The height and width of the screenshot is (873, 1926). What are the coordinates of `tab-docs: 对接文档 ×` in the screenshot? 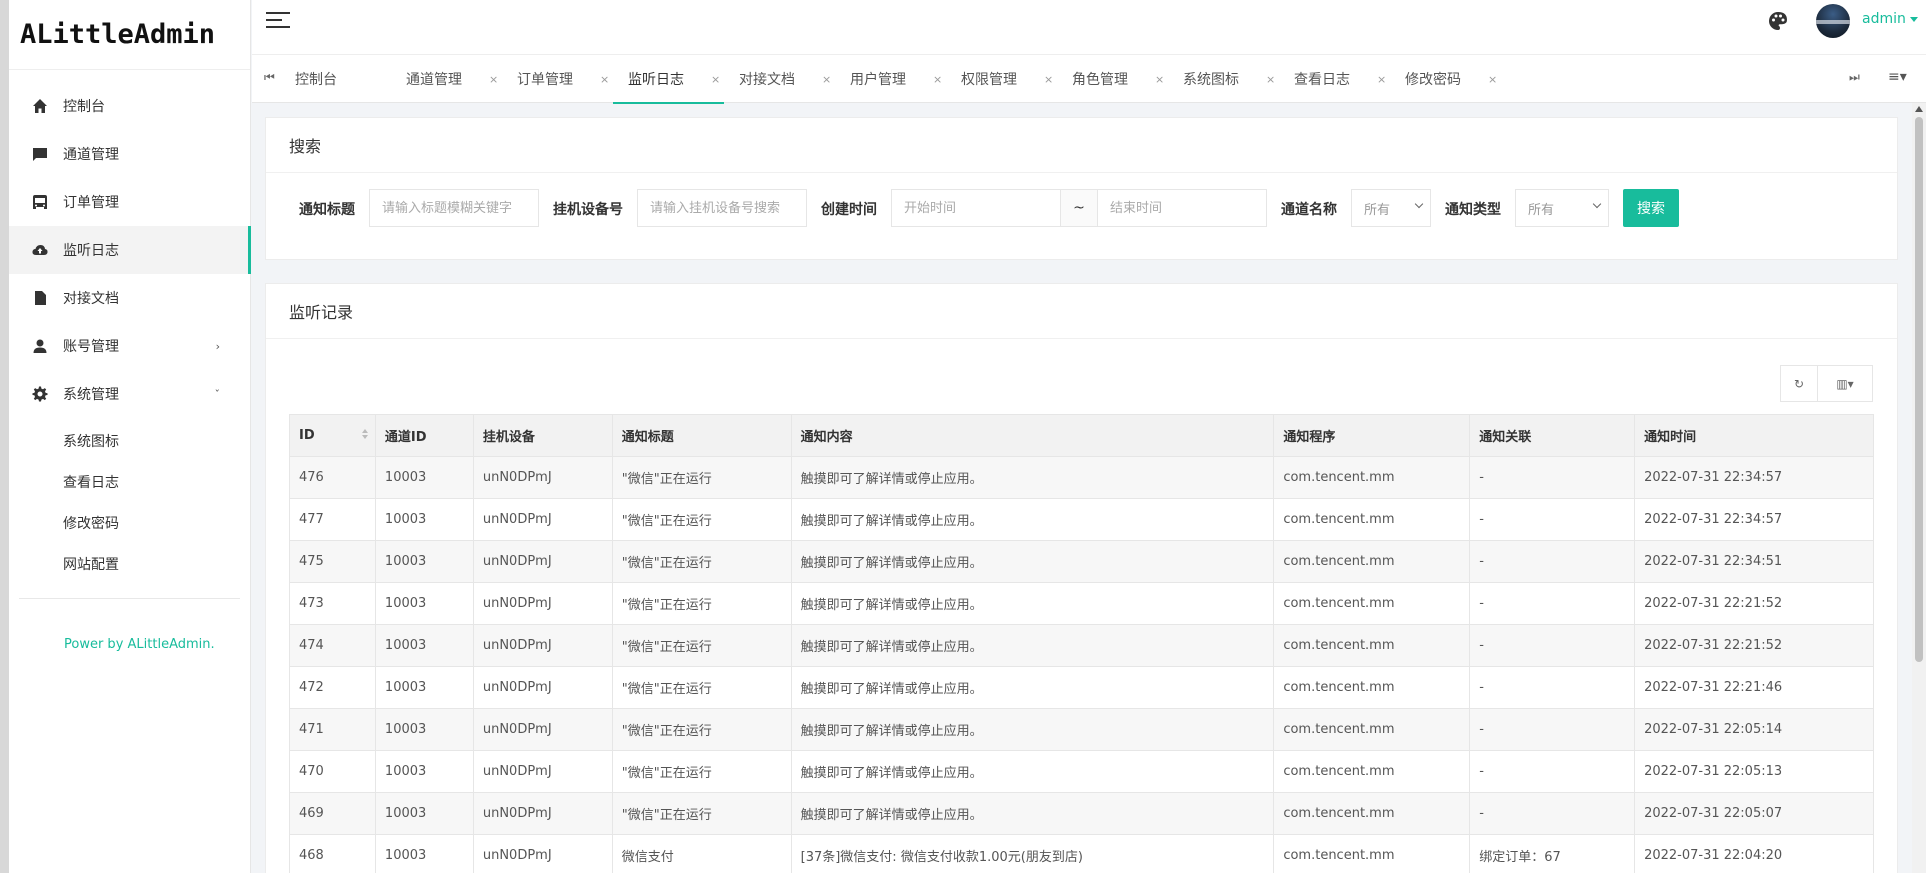 It's located at (779, 79).